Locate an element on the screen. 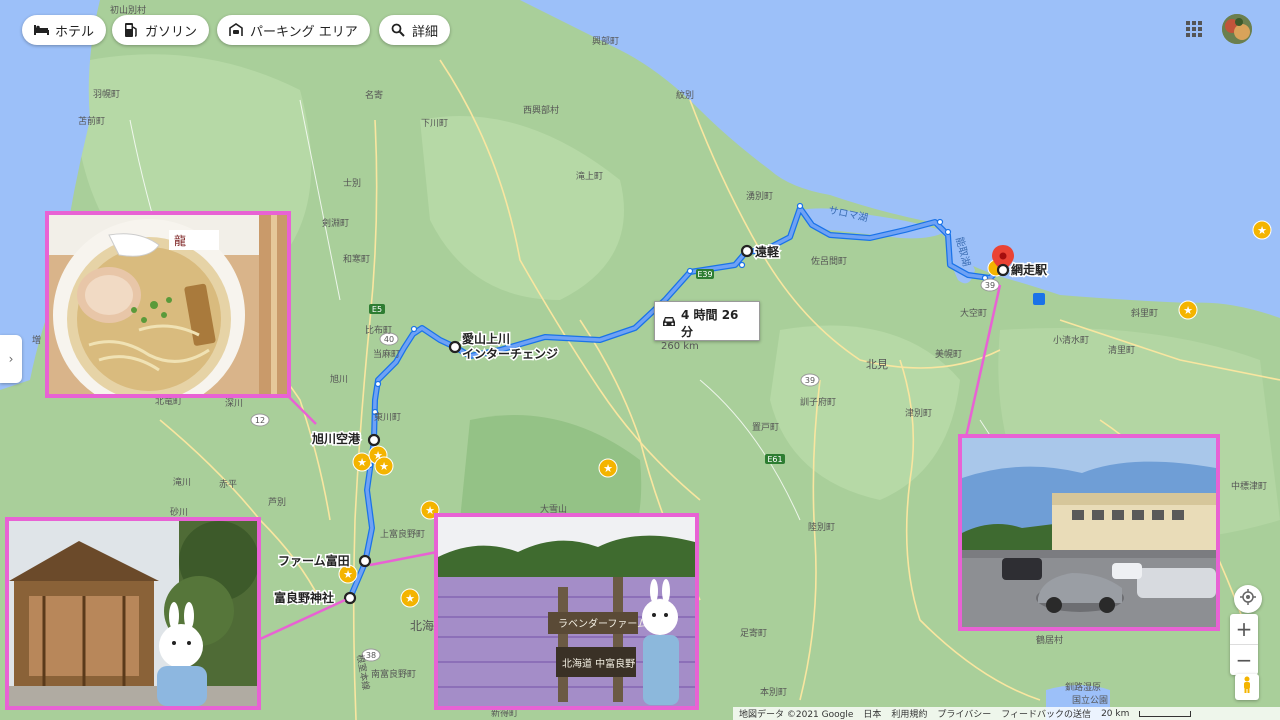 Image resolution: width=1280 pixels, height=720 pixels. svg-text: 当麻町 is located at coordinates (386, 354).